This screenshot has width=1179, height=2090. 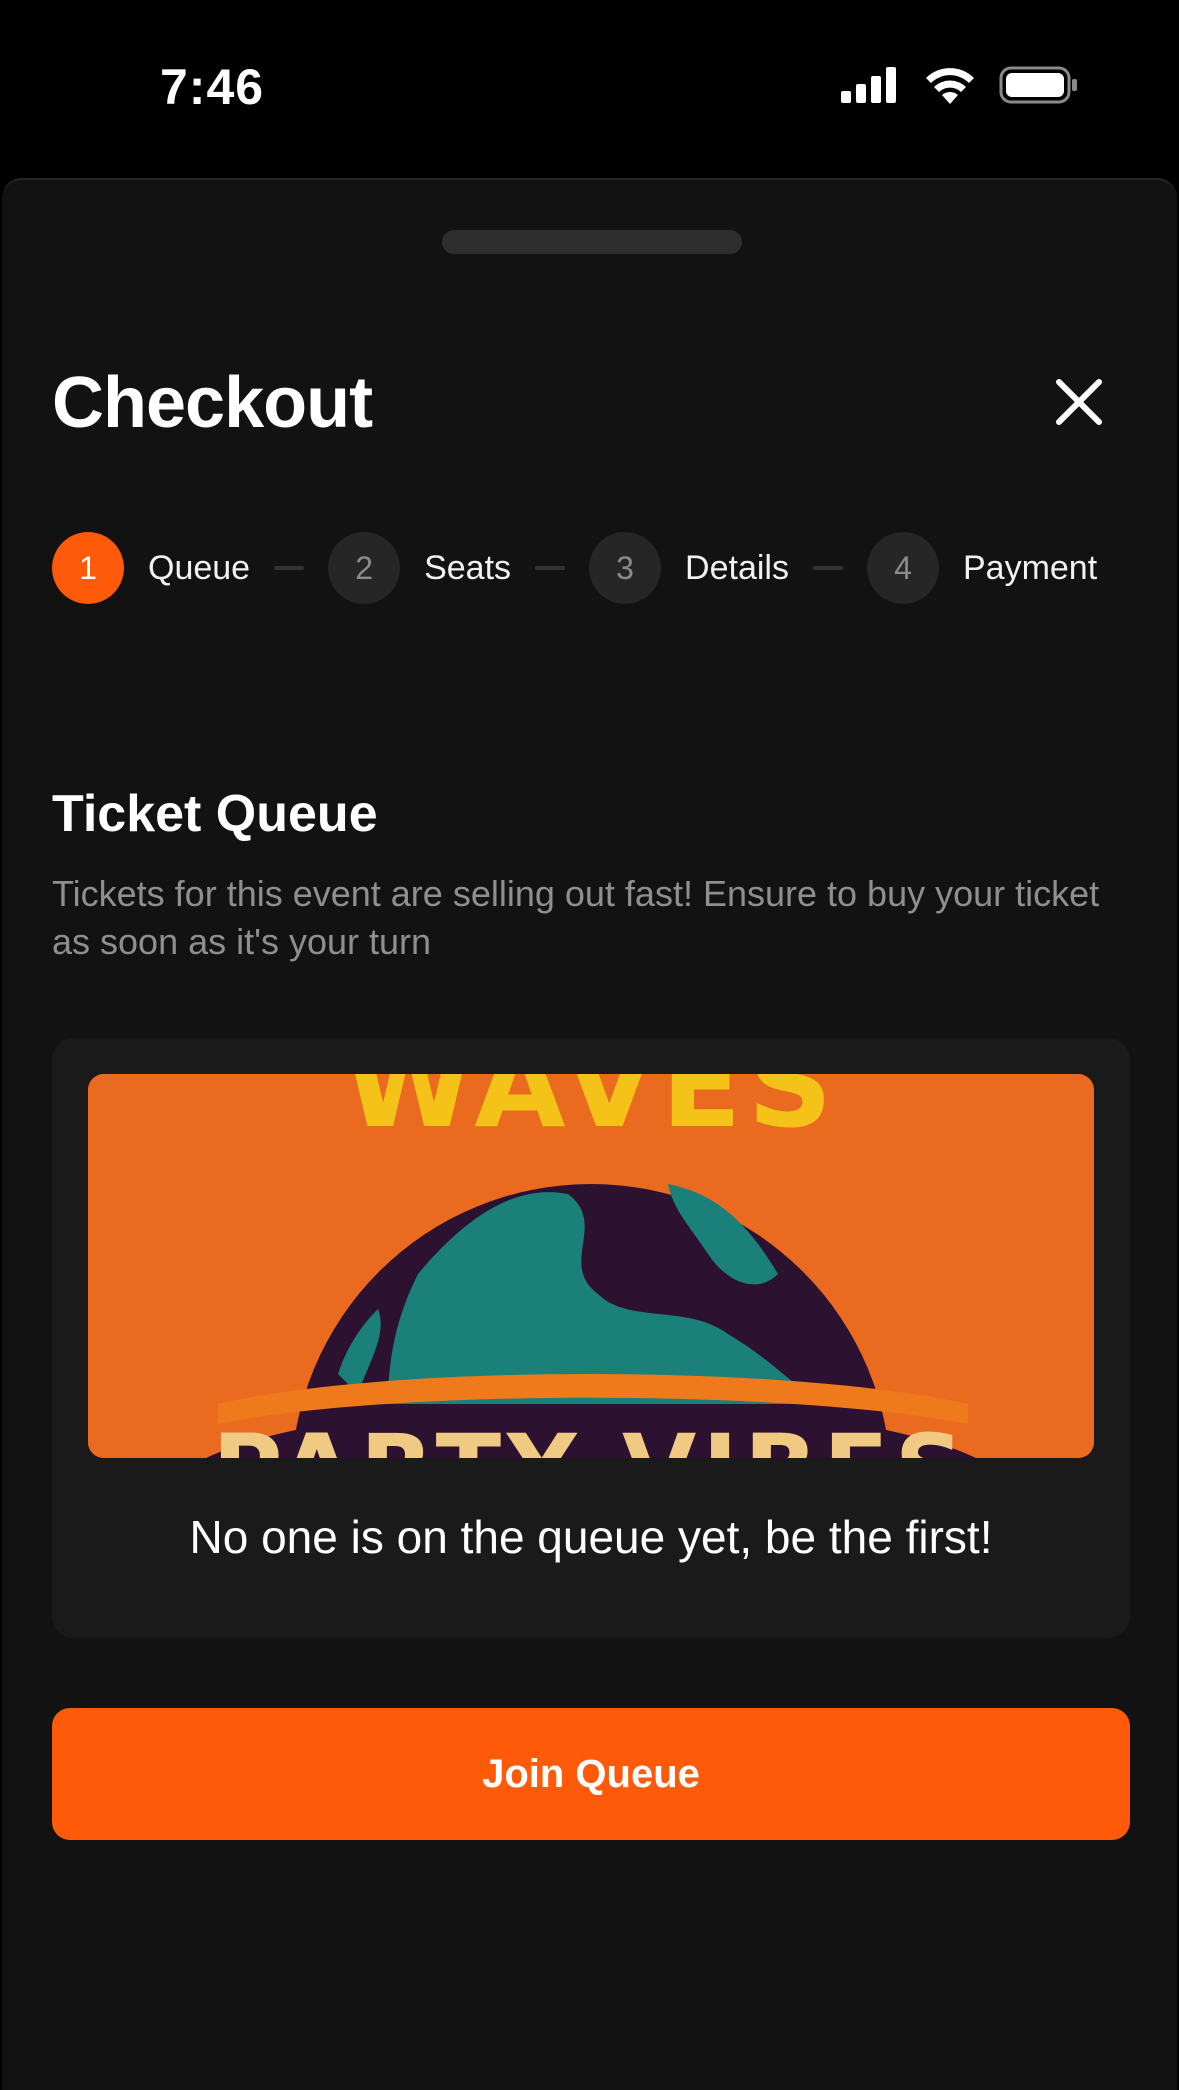 What do you see at coordinates (902, 568) in the screenshot?
I see `step-4-number: 4` at bounding box center [902, 568].